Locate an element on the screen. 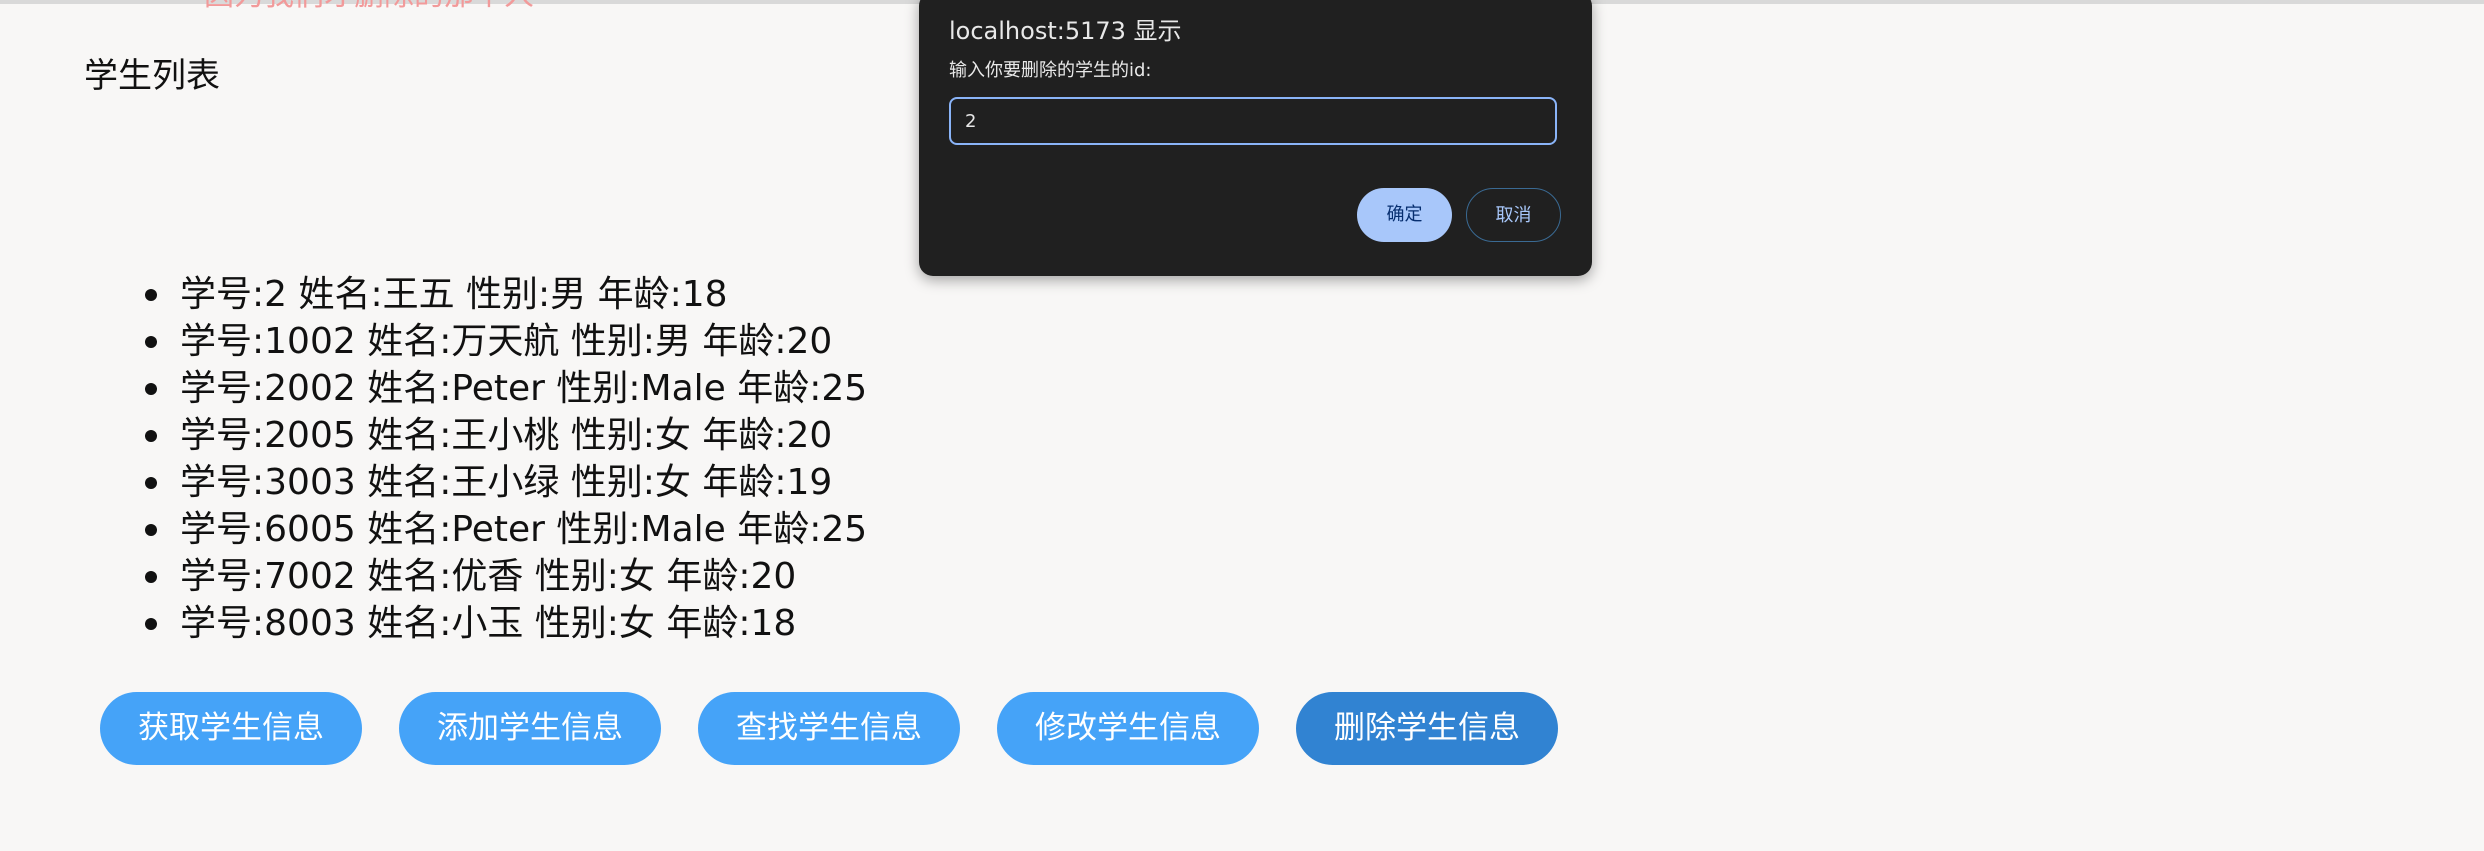 The image size is (2484, 851). student-list-item: 学号:6005 姓名:Peter 性别:Male 年龄:25 is located at coordinates (482, 529).